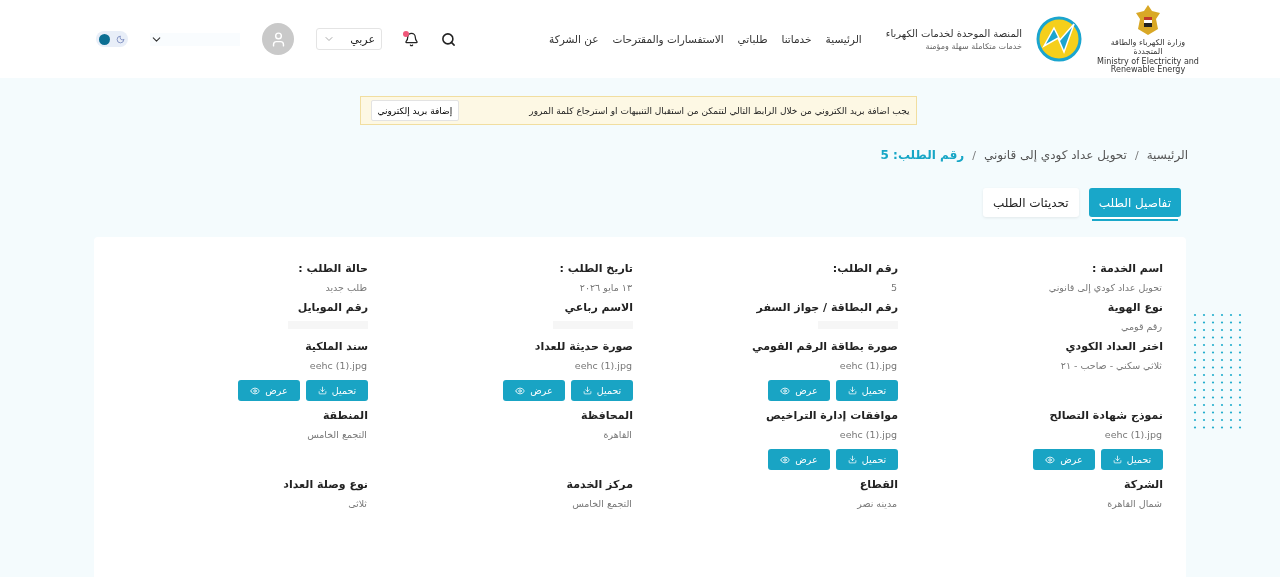 The width and height of the screenshot is (1280, 577). Describe the element at coordinates (336, 346) in the screenshot. I see `field-label: سند الملكية` at that location.